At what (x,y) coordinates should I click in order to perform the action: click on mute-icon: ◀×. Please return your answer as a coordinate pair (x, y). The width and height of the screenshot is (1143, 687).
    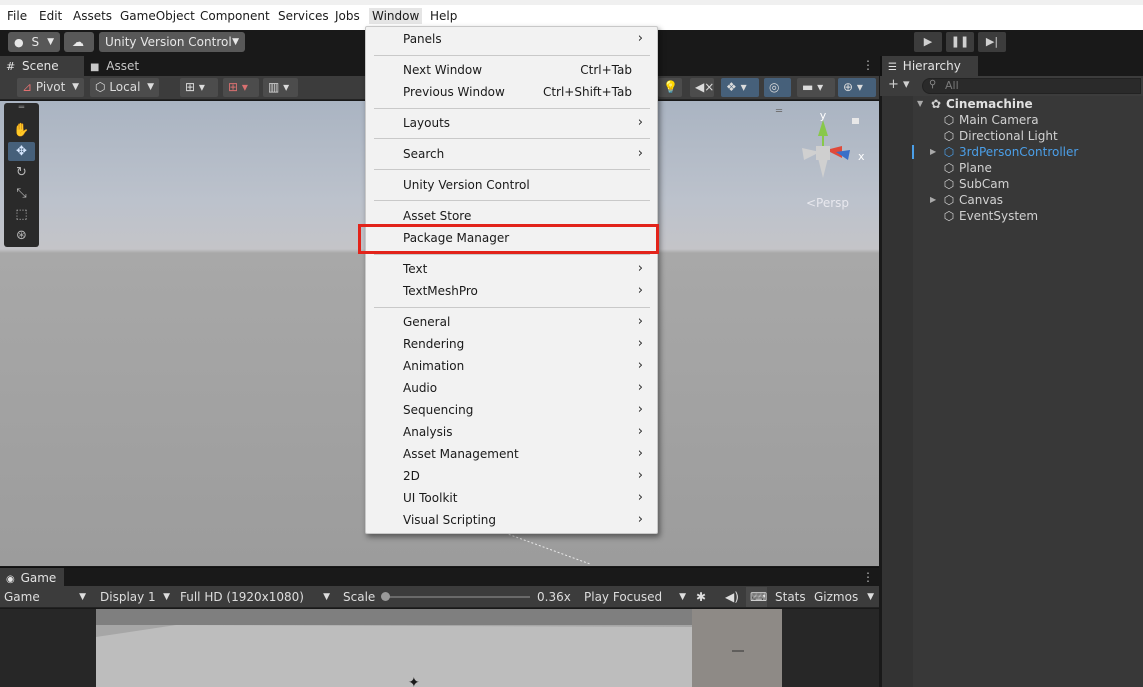
    Looking at the image, I should click on (705, 87).